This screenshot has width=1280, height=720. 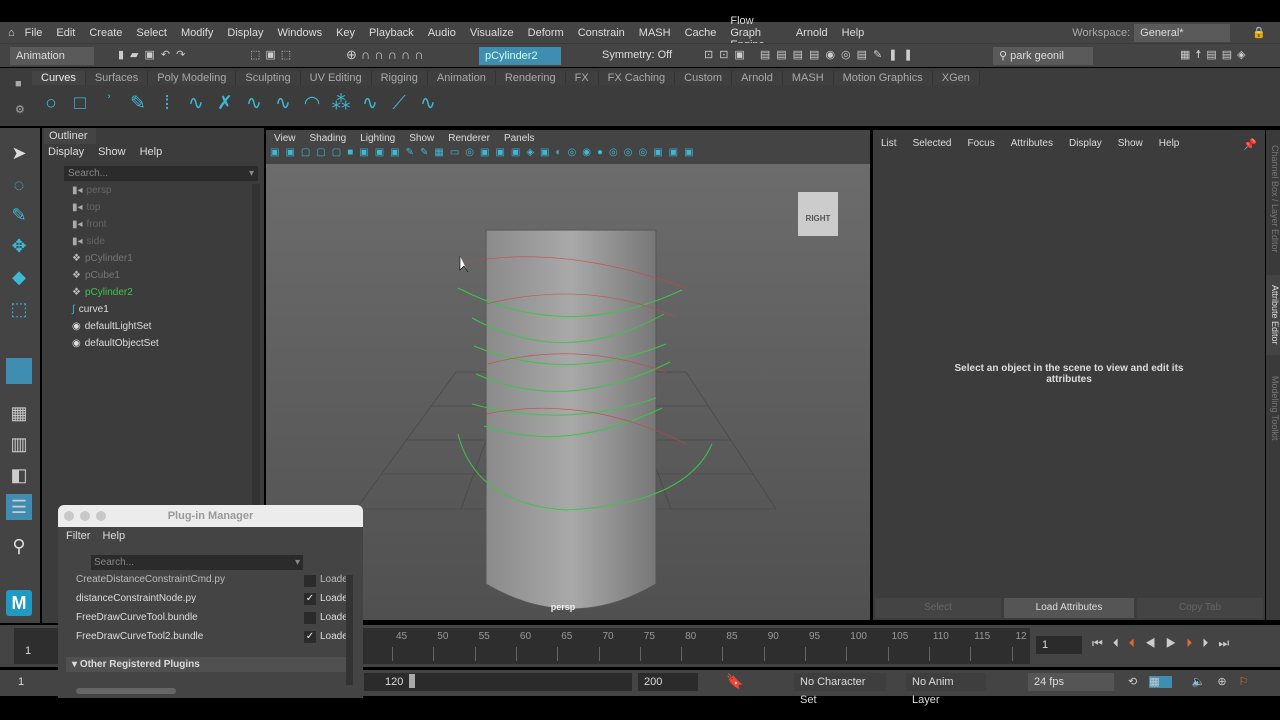 What do you see at coordinates (283, 104) in the screenshot?
I see `extend-curve-icon: ∿` at bounding box center [283, 104].